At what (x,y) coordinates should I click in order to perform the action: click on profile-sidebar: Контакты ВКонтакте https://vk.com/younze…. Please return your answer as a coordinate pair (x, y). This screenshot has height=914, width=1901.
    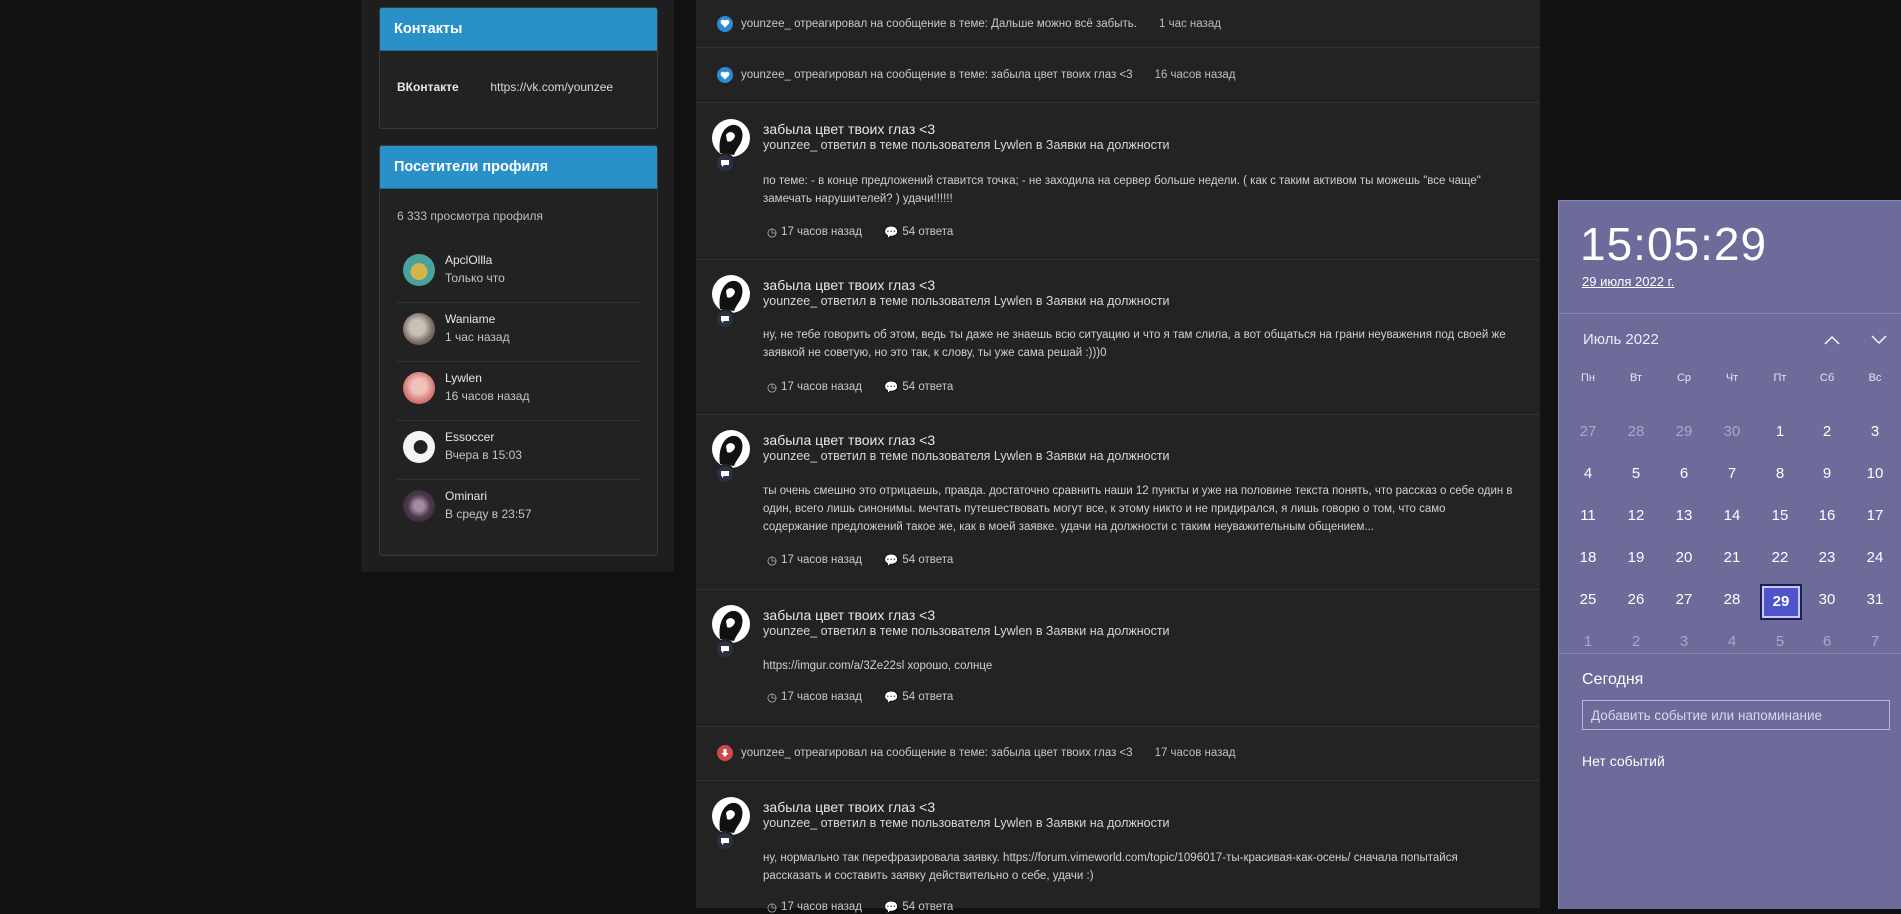
    Looking at the image, I should click on (517, 286).